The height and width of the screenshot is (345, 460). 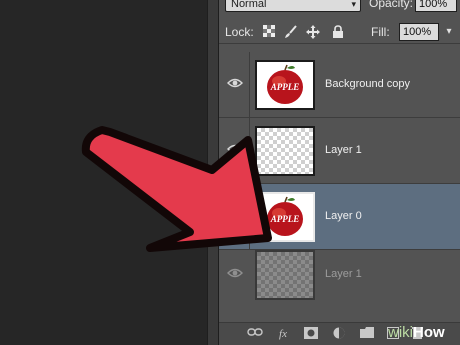 I want to click on link-icon, so click(x=255, y=334).